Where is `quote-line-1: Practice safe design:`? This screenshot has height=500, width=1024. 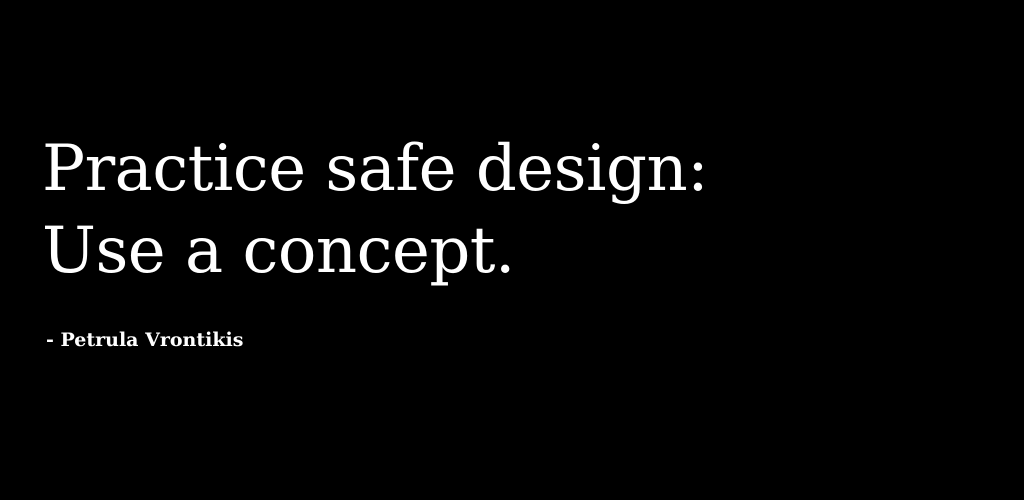 quote-line-1: Practice safe design: is located at coordinates (375, 169).